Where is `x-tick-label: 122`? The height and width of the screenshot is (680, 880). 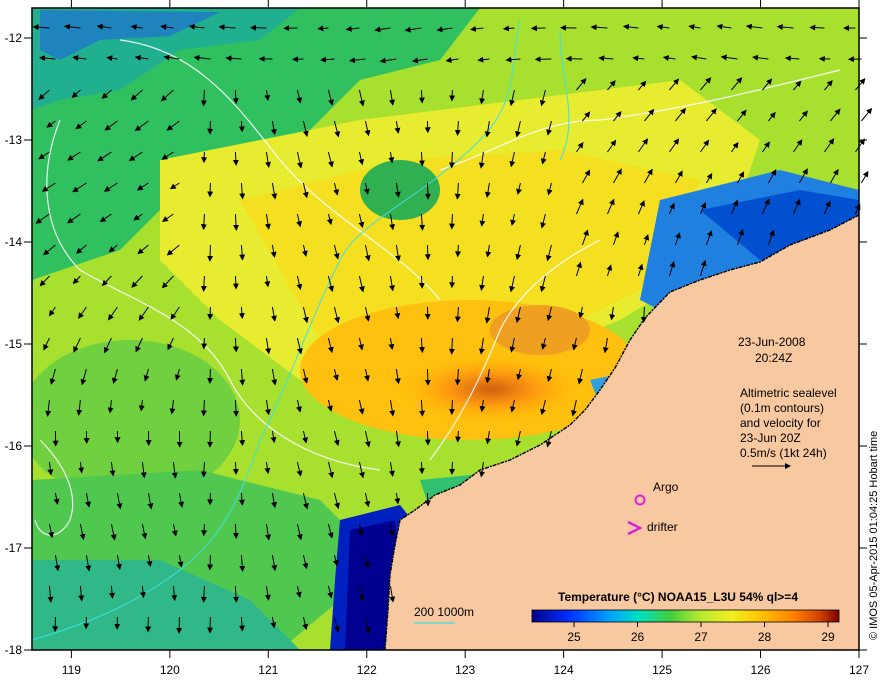
x-tick-label: 122 is located at coordinates (367, 670).